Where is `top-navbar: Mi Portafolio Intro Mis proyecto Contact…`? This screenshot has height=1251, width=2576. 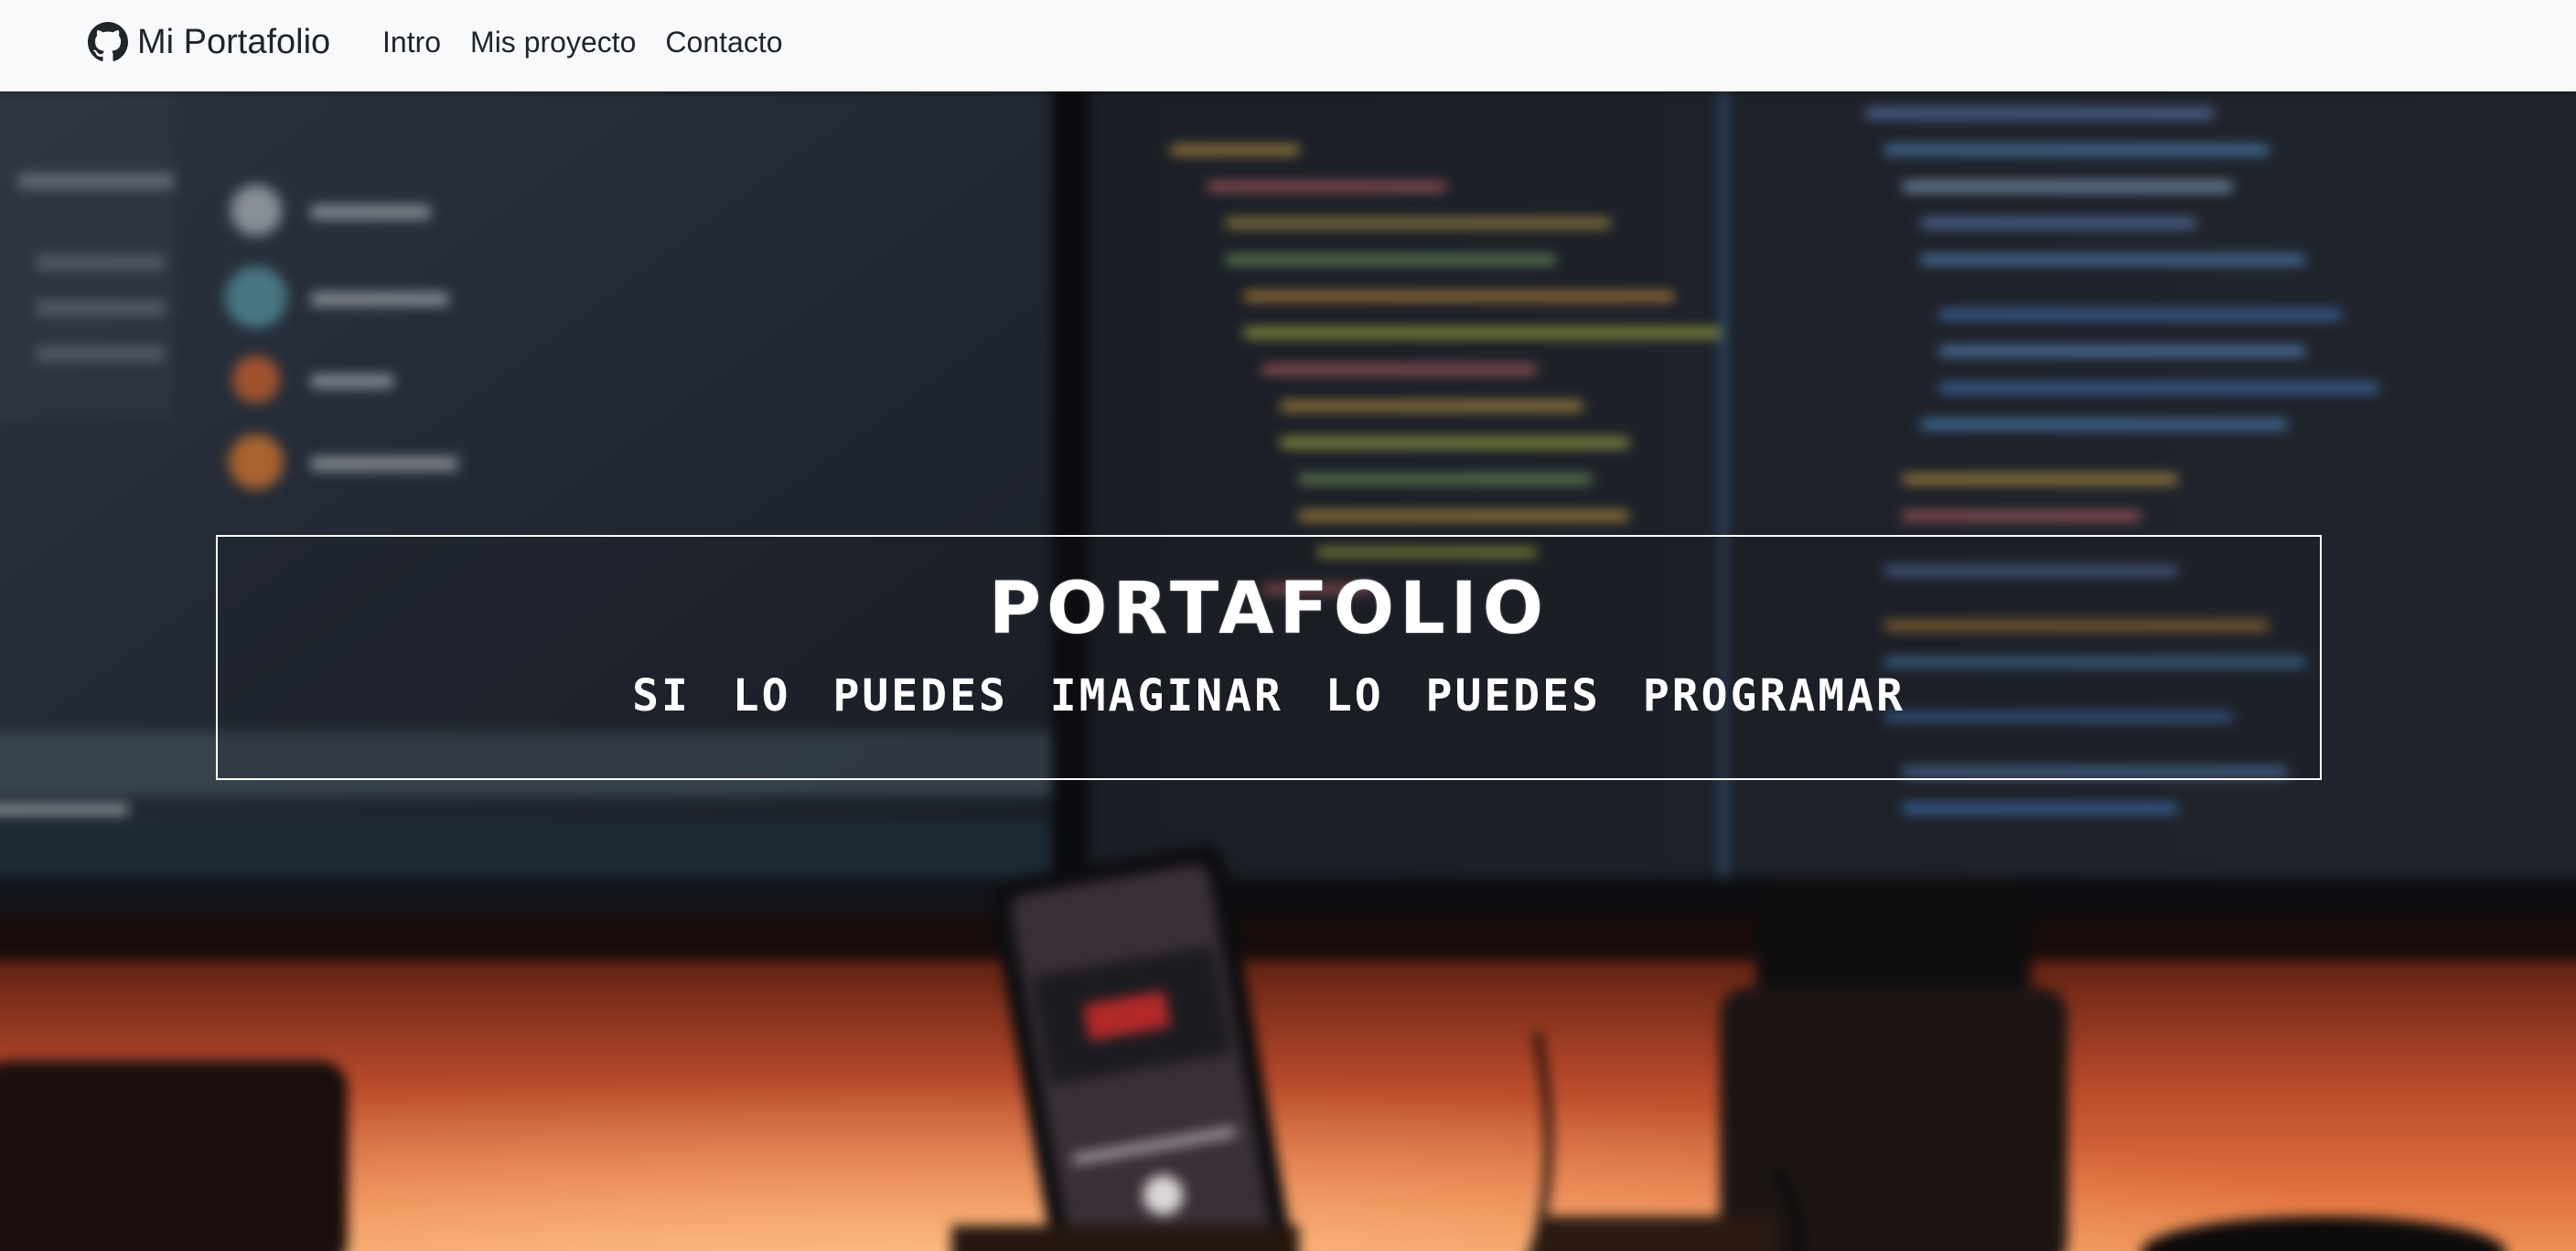 top-navbar: Mi Portafolio Intro Mis proyecto Contact… is located at coordinates (1288, 46).